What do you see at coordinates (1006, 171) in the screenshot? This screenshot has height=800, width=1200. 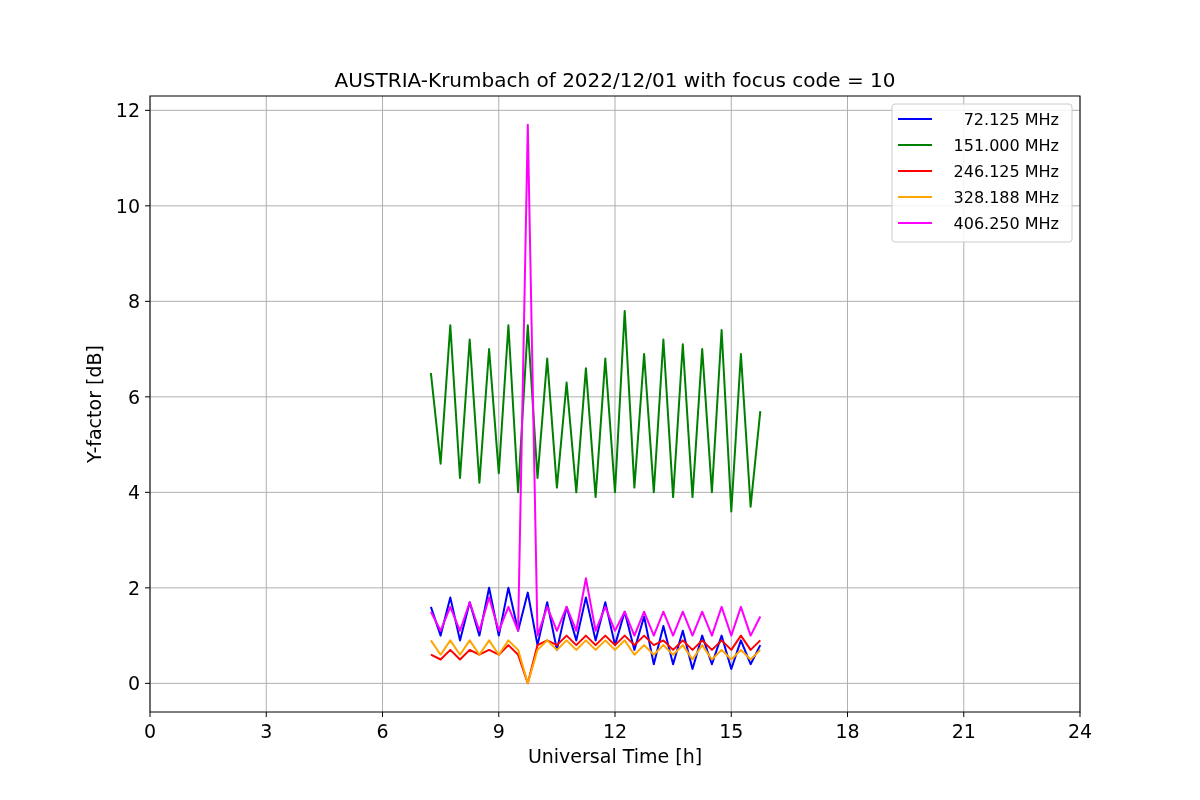 I see `legend-label: 246.125 MHz` at bounding box center [1006, 171].